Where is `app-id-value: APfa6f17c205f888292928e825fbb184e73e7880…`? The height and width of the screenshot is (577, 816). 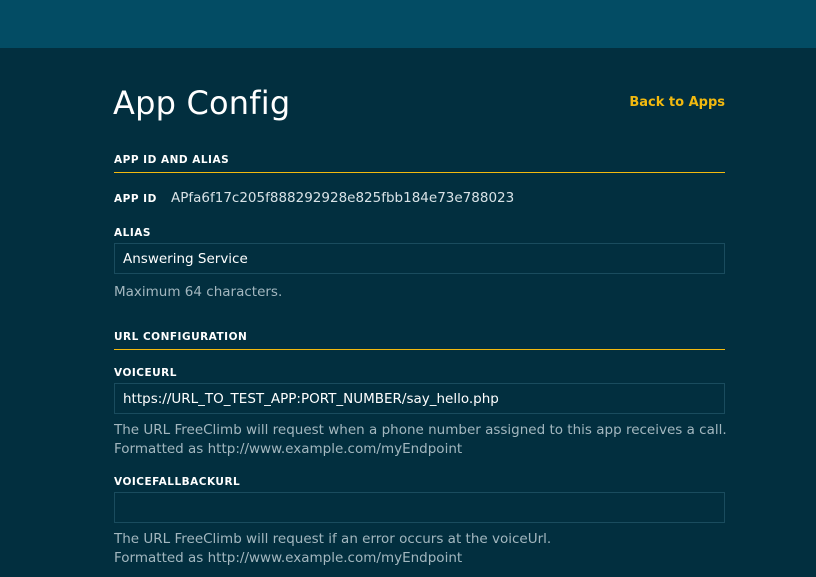 app-id-value: APfa6f17c205f888292928e825fbb184e73e7880… is located at coordinates (343, 198).